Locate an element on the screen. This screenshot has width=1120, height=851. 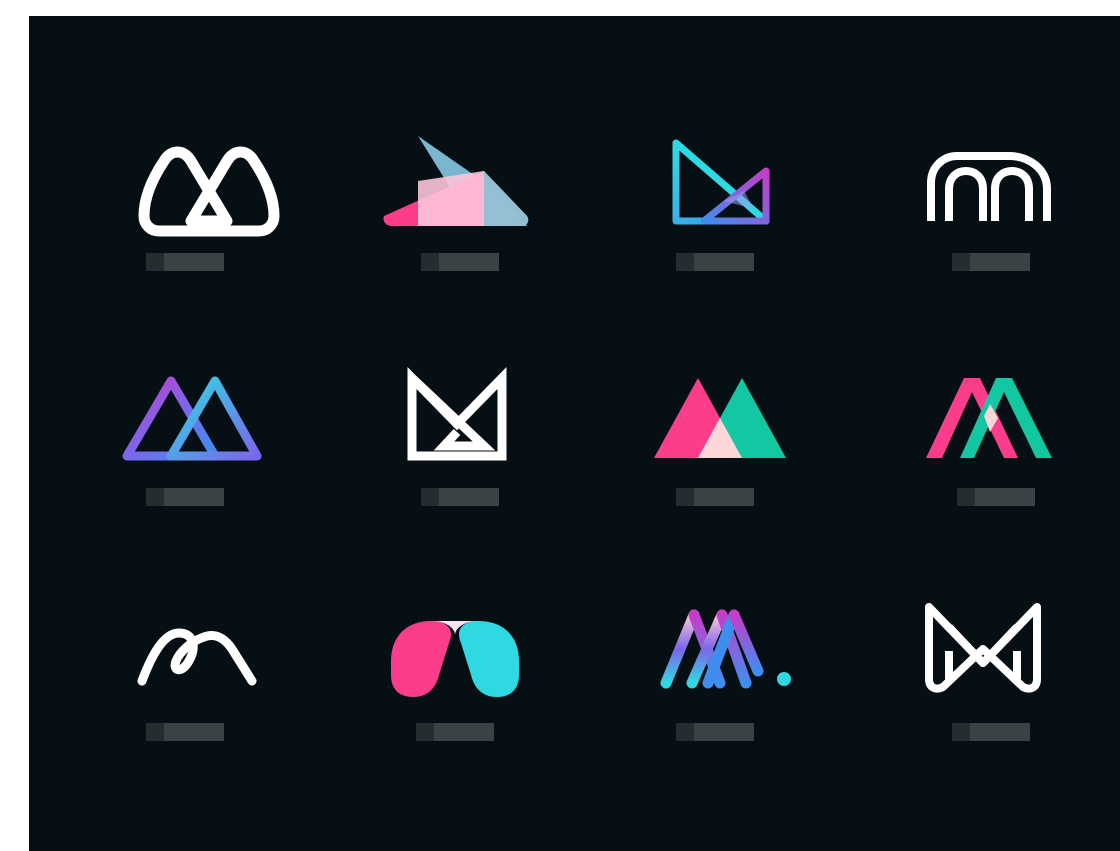
m-envelope-icon is located at coordinates (457, 413).